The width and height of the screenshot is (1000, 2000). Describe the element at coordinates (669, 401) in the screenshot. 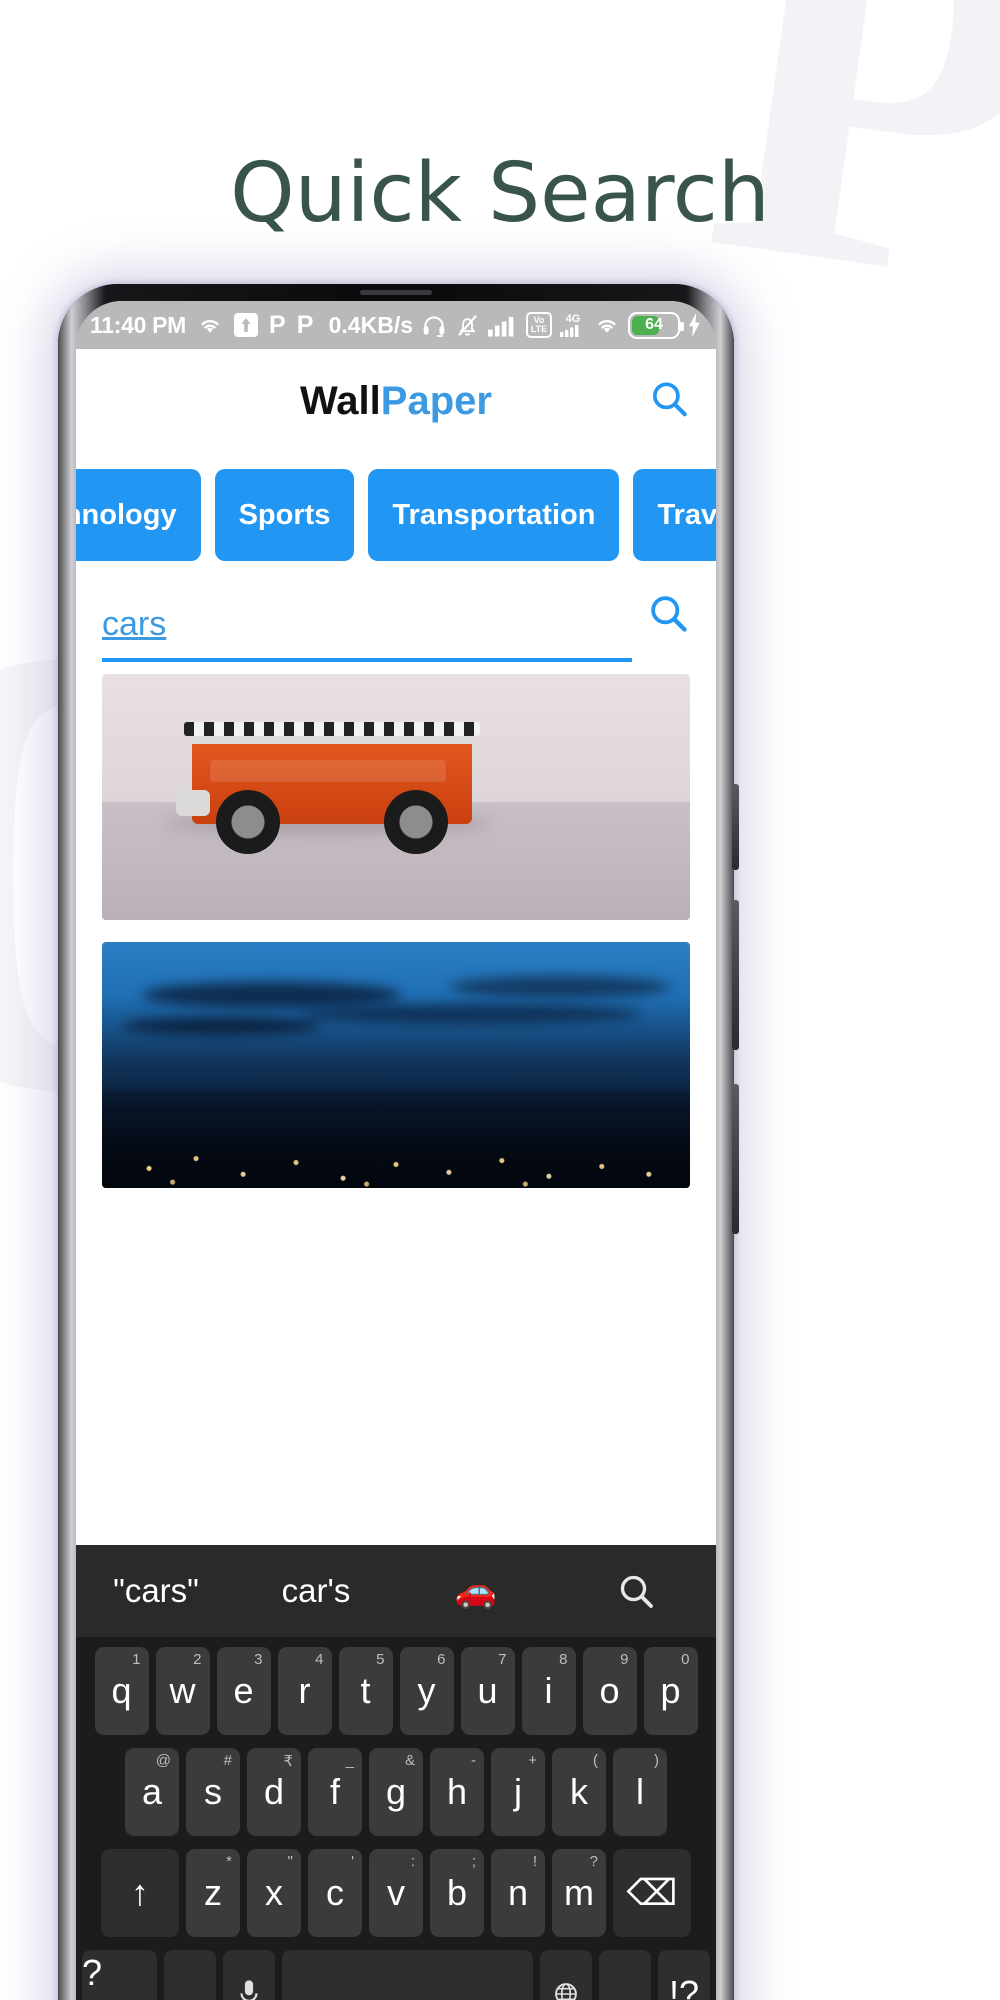

I see `header-search-button` at that location.